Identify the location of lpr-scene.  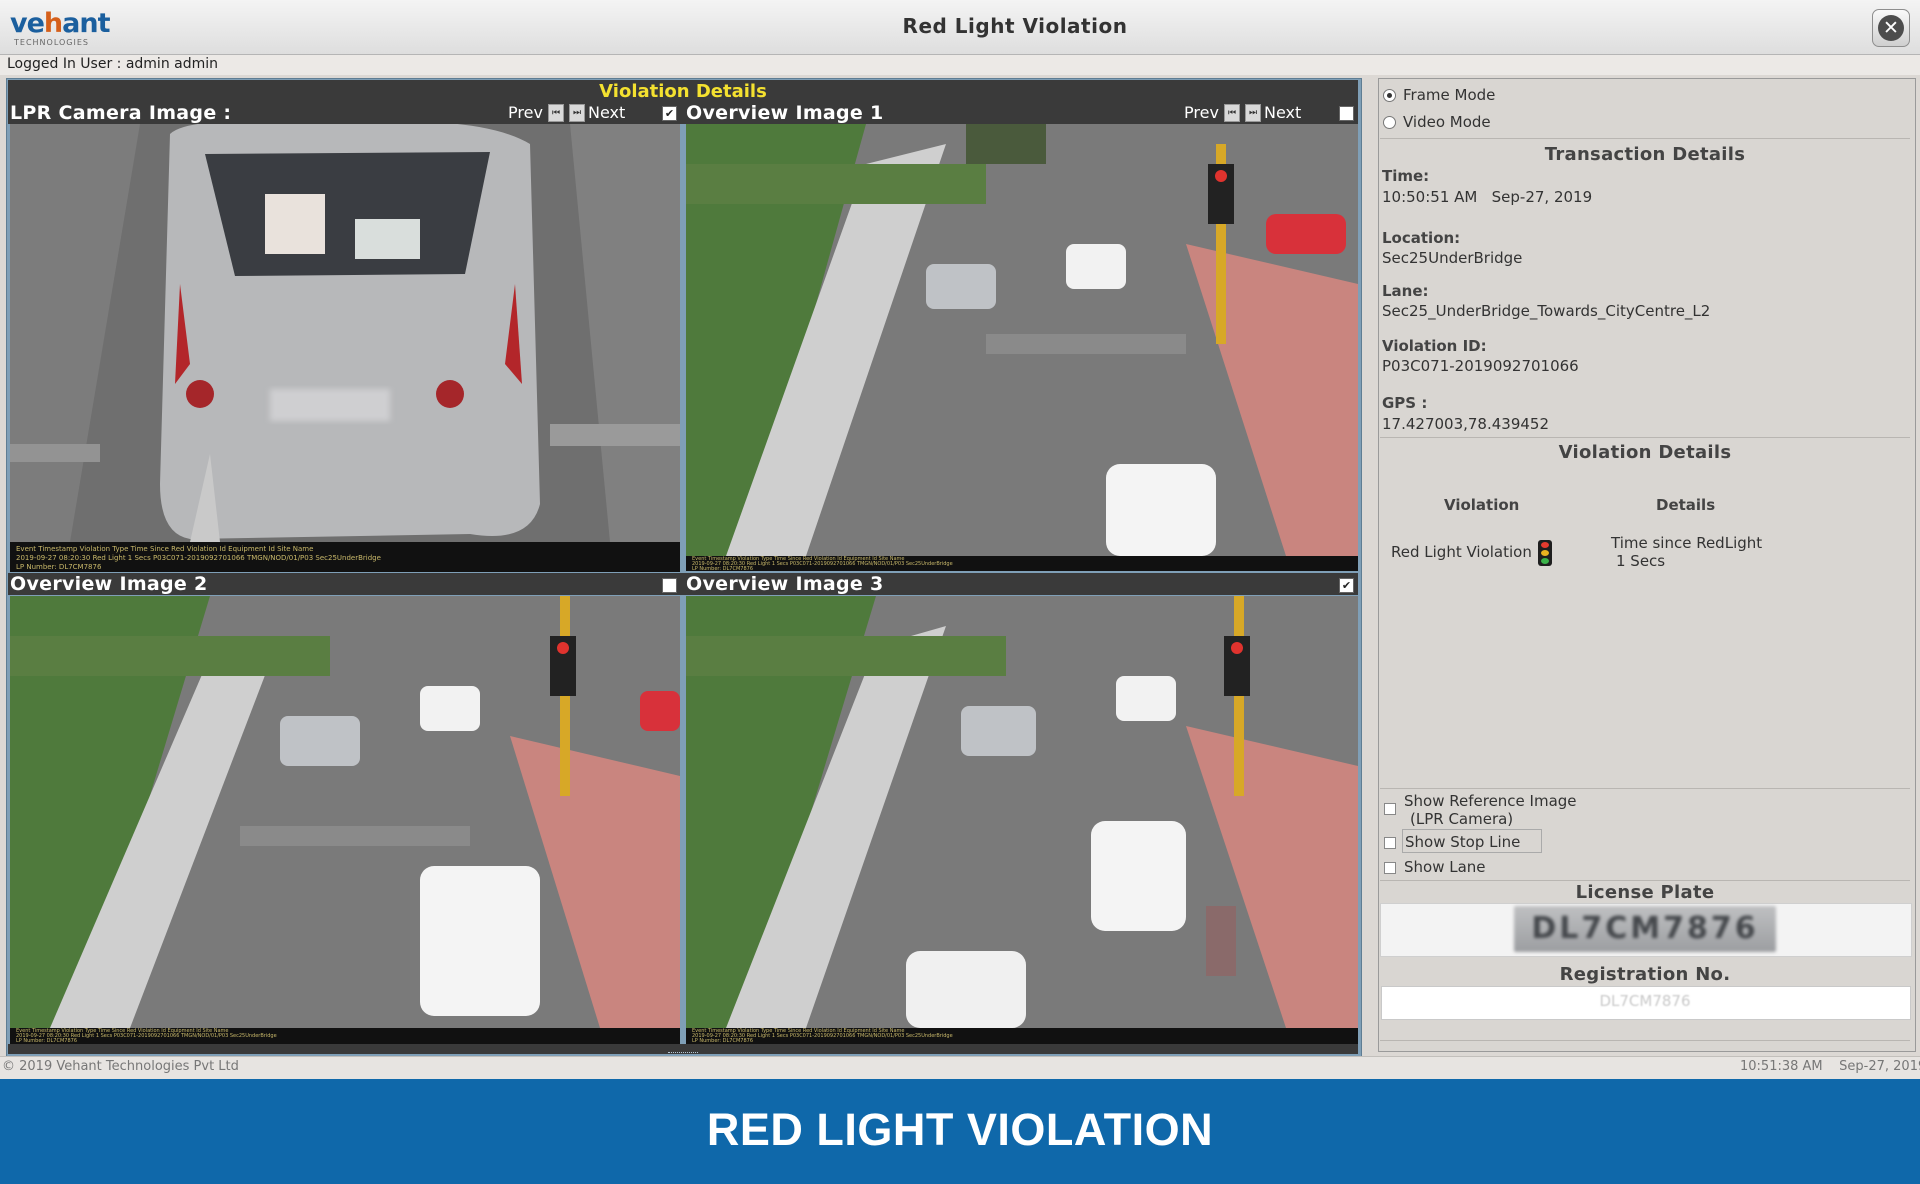
(345, 333).